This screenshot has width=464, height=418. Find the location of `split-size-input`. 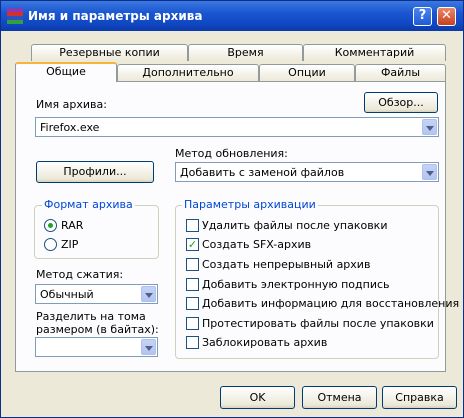

split-size-input is located at coordinates (96, 347).